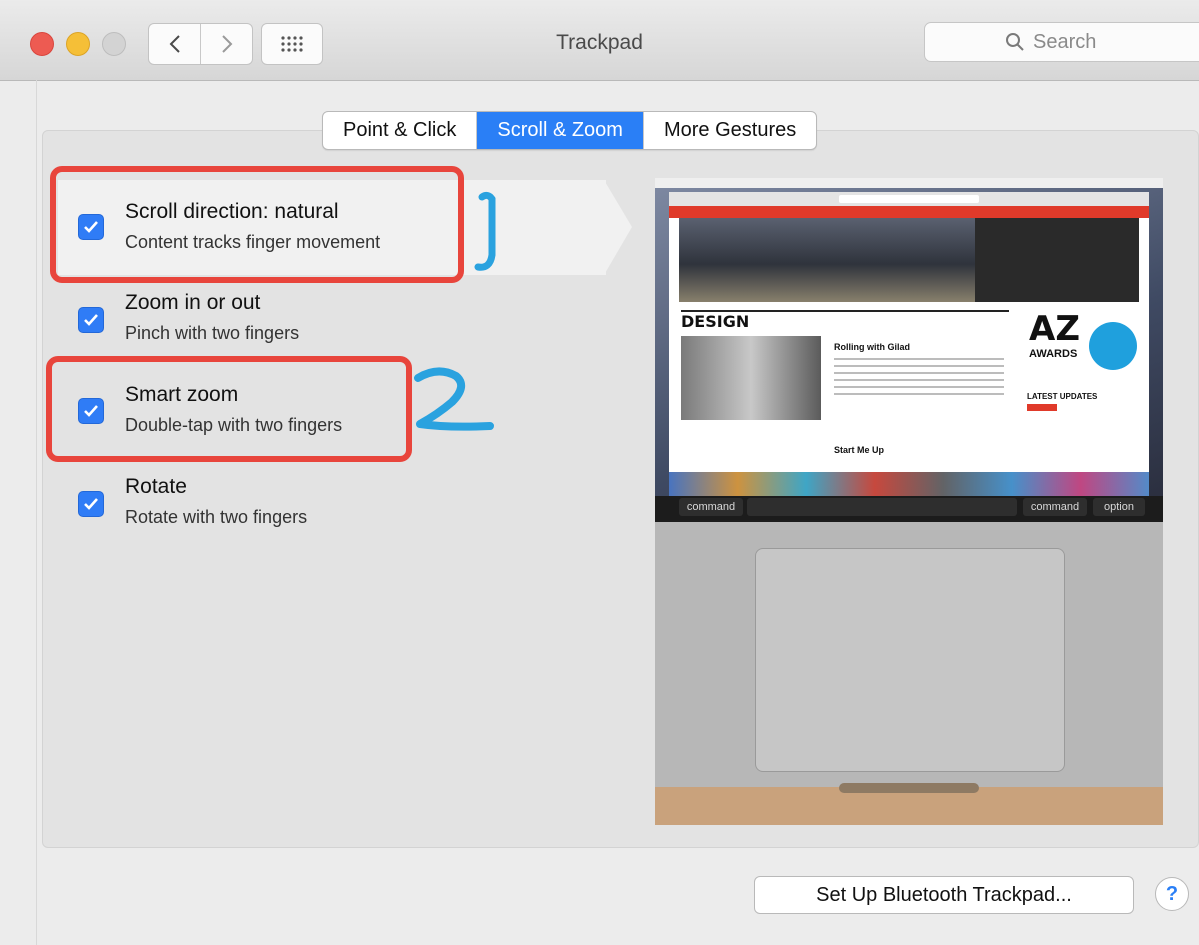 The width and height of the screenshot is (1199, 945). Describe the element at coordinates (1055, 507) in the screenshot. I see `preview-key-command-right: command` at that location.